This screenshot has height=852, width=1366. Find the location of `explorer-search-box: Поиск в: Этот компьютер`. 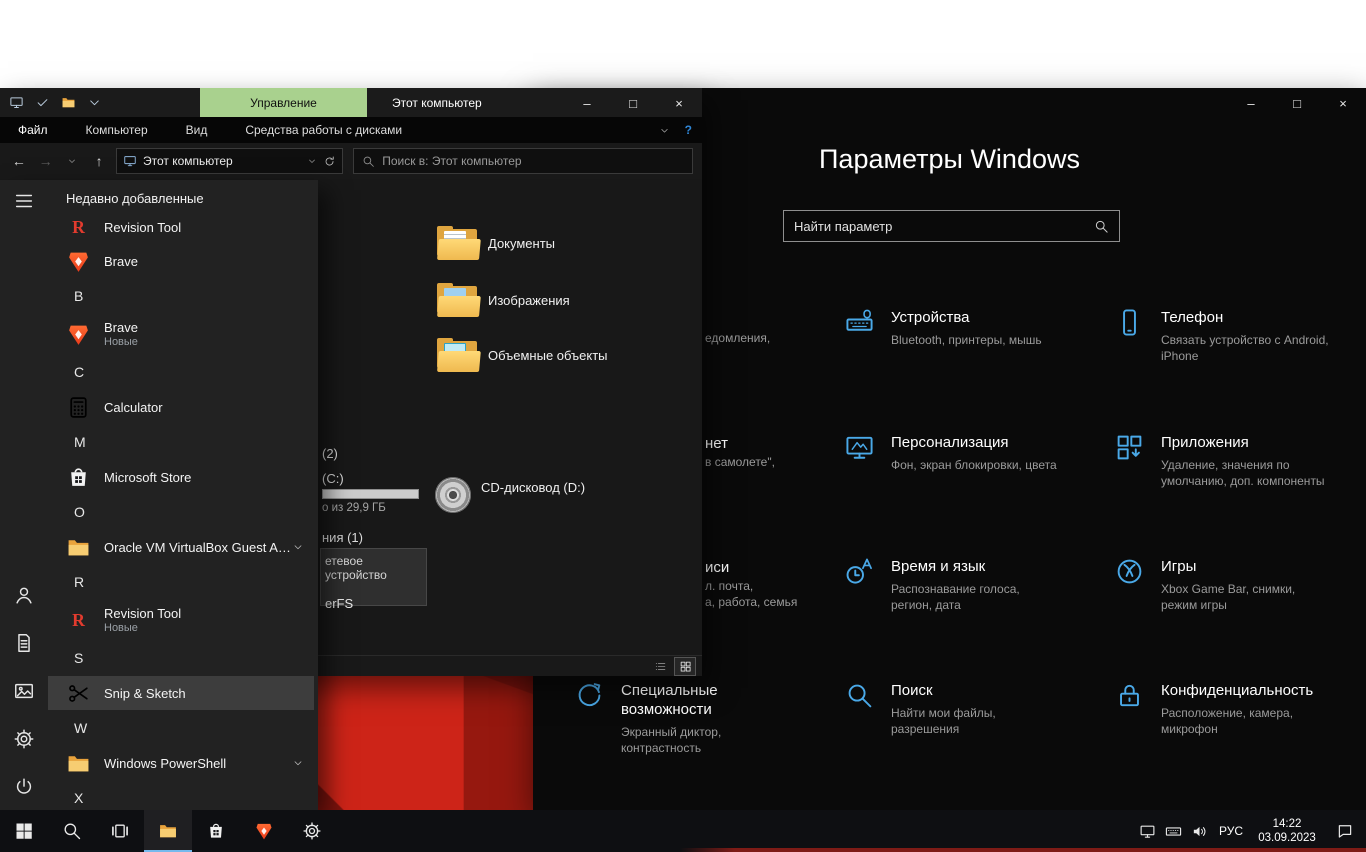

explorer-search-box: Поиск в: Этот компьютер is located at coordinates (523, 161).